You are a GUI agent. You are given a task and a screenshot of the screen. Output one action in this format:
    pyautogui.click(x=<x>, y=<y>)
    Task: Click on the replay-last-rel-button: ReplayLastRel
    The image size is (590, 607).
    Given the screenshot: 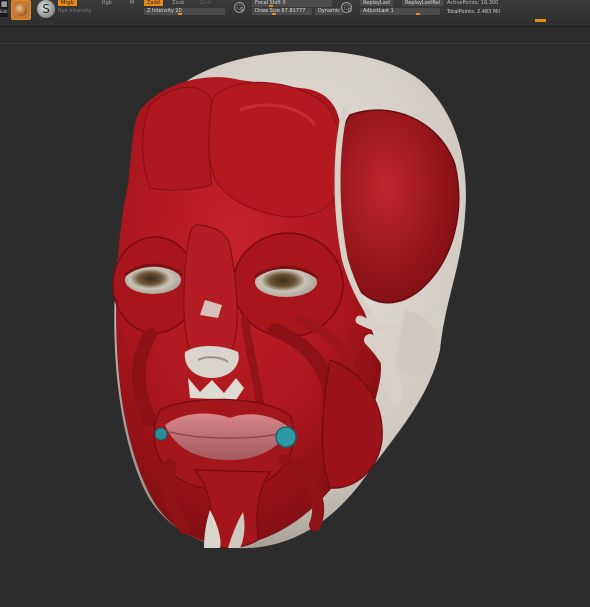 What is the action you would take?
    pyautogui.click(x=423, y=3)
    